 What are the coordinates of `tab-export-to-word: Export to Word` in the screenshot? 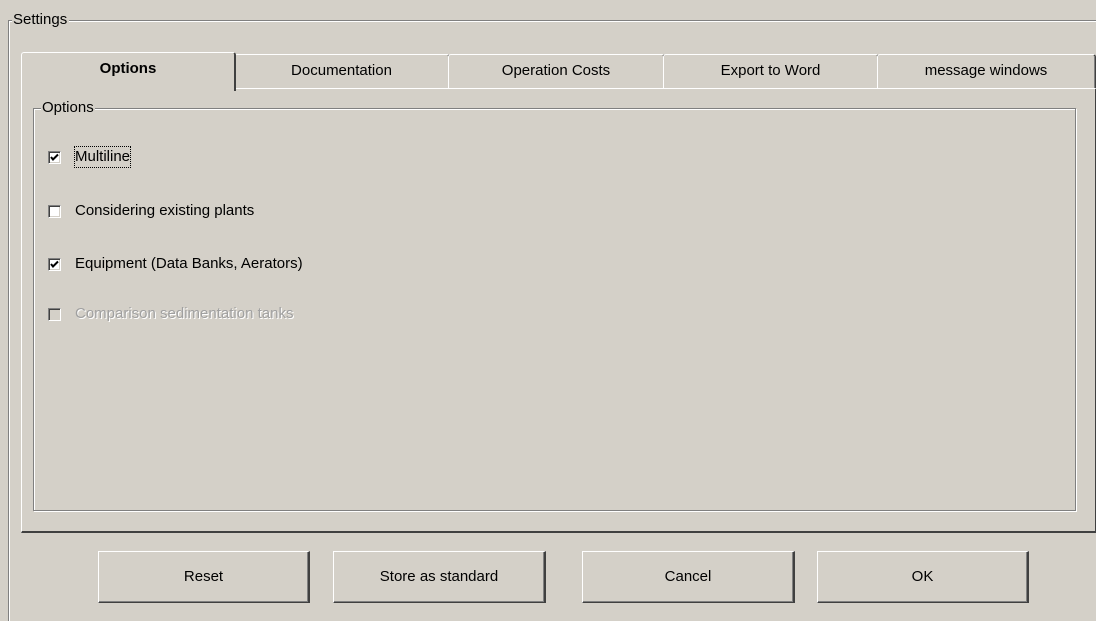 It's located at (771, 71).